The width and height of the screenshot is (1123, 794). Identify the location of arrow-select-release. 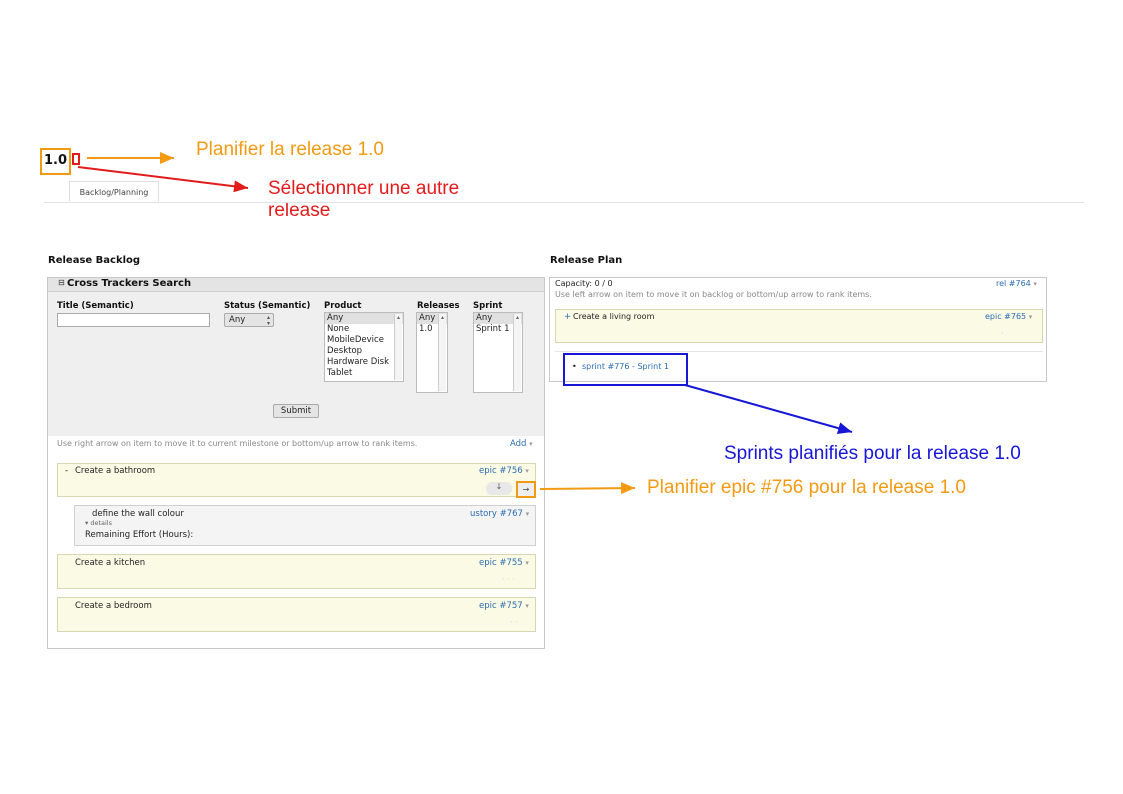
(163, 179).